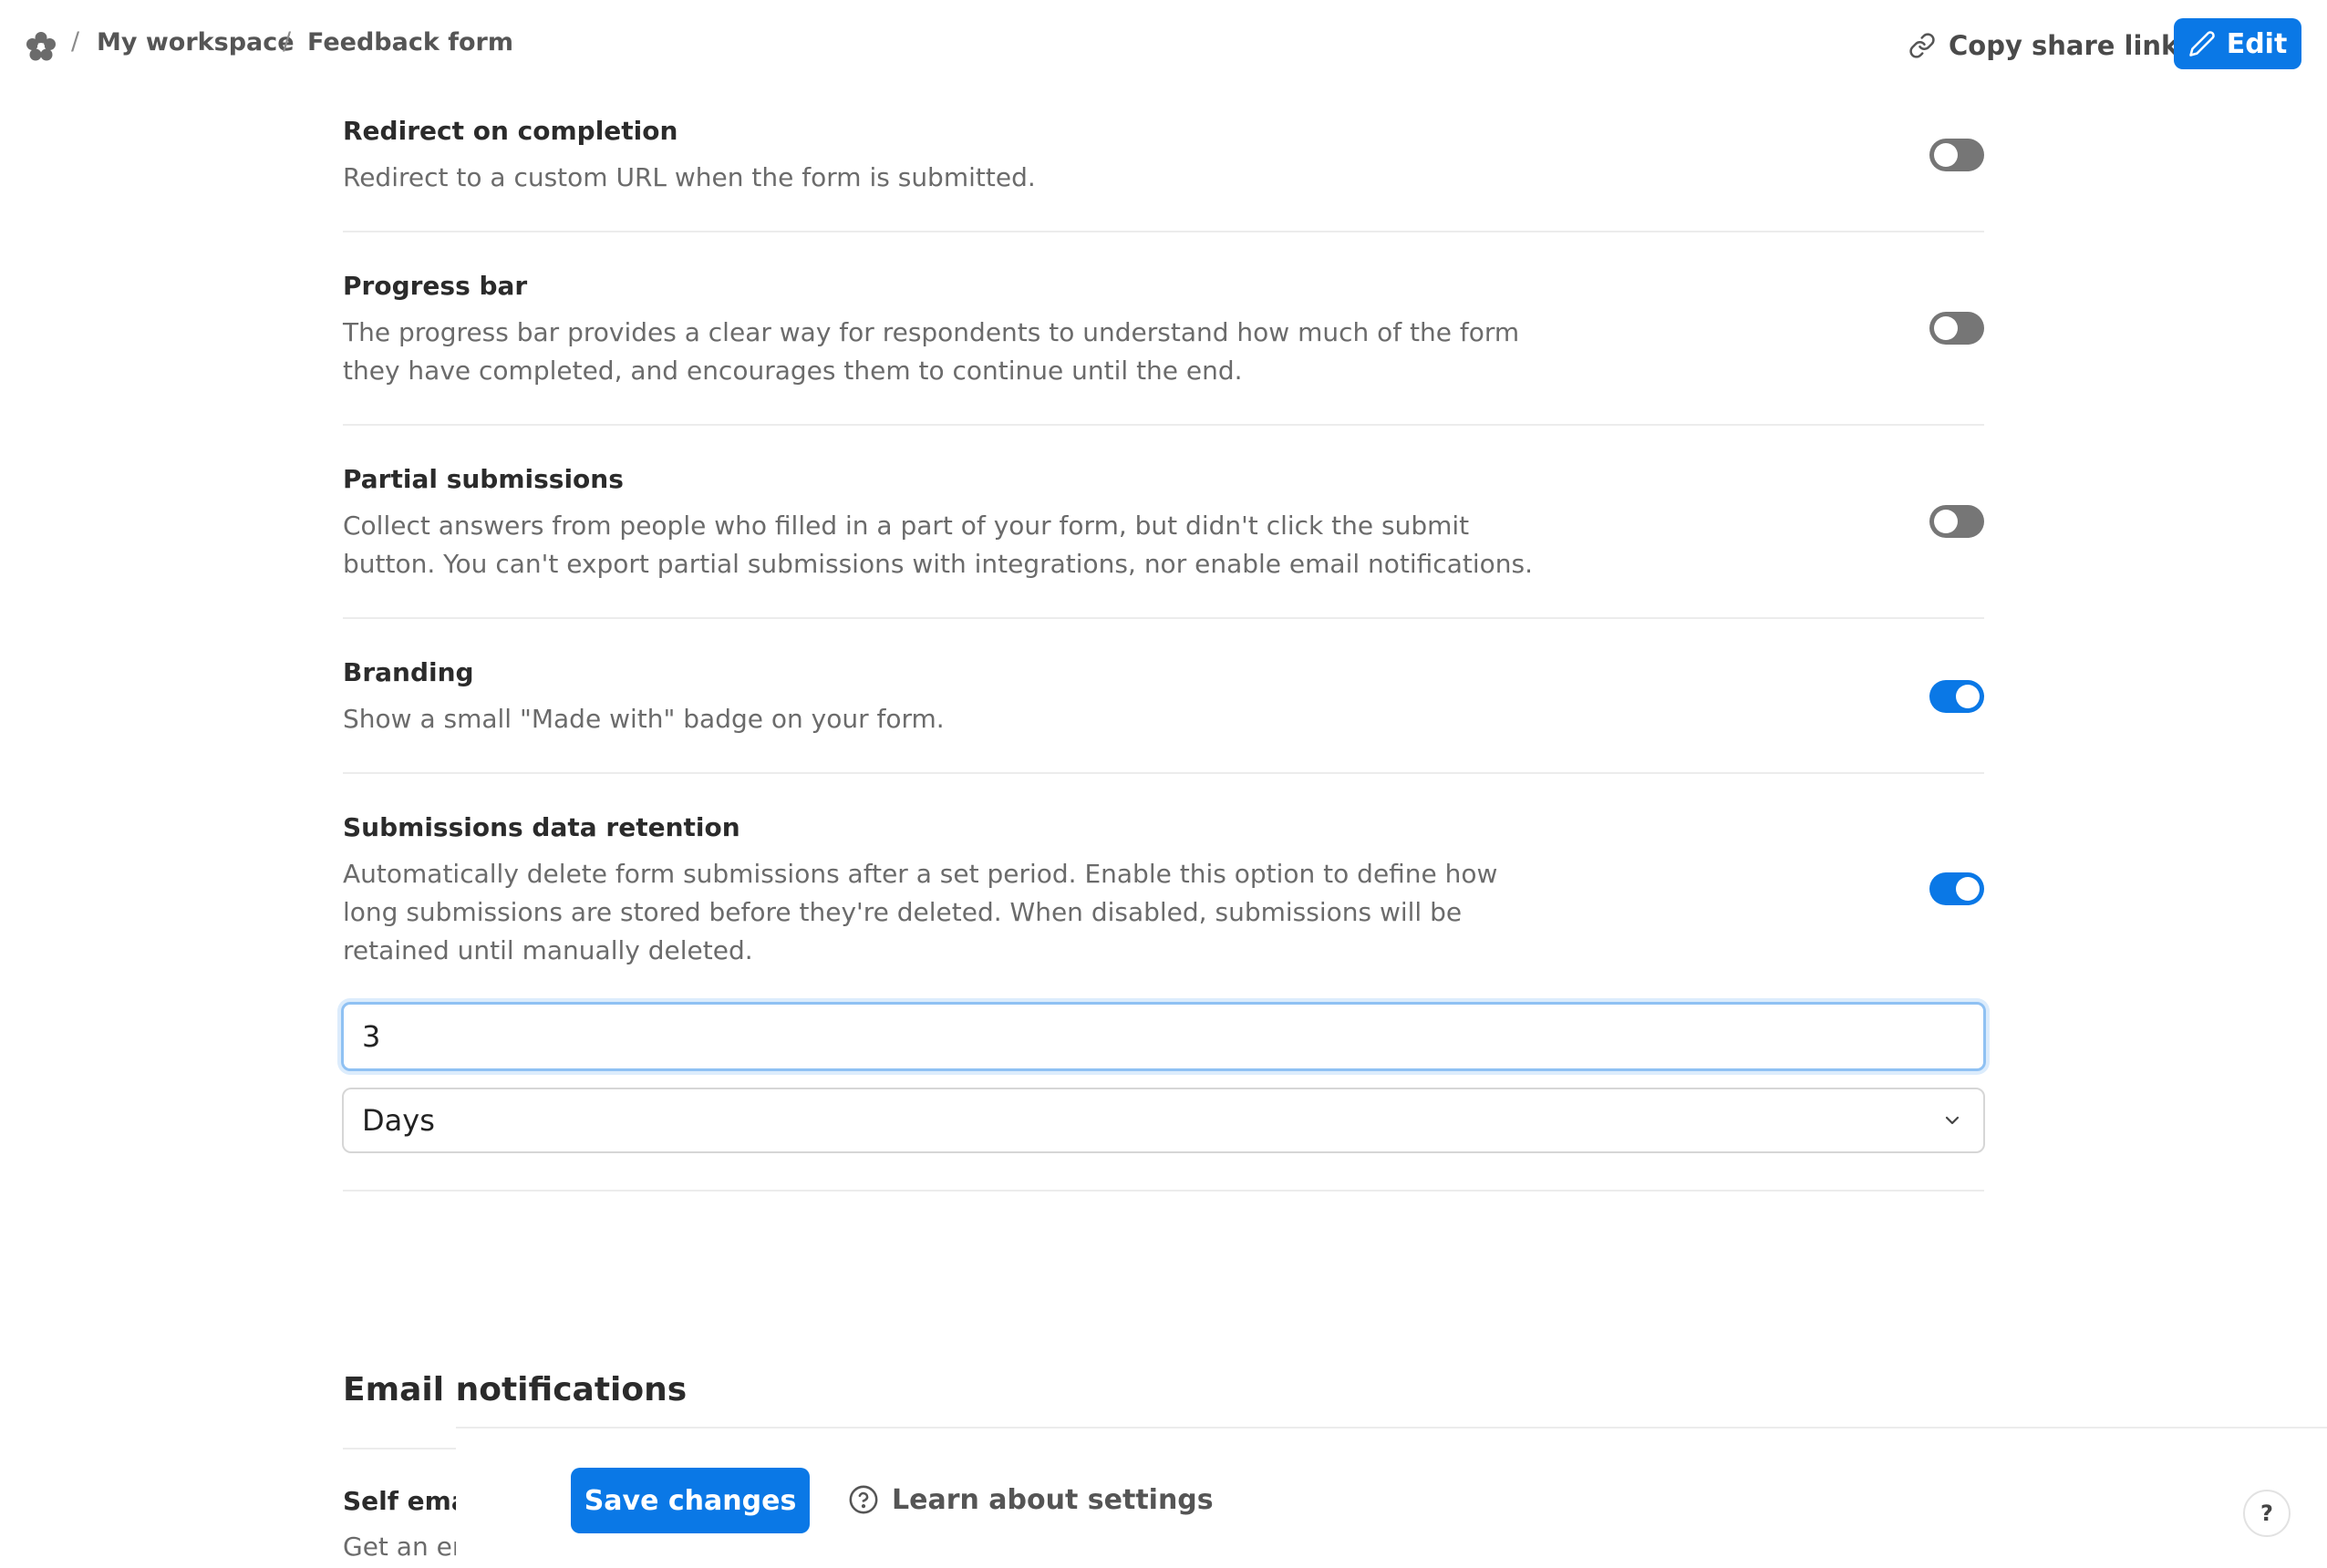 The height and width of the screenshot is (1568, 2327). Describe the element at coordinates (1053, 1499) in the screenshot. I see `learn-about-settings-label: Learn about settings` at that location.